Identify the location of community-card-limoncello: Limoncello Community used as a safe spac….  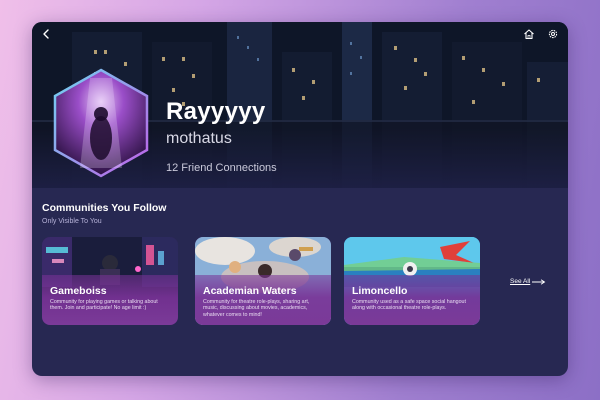
(412, 281).